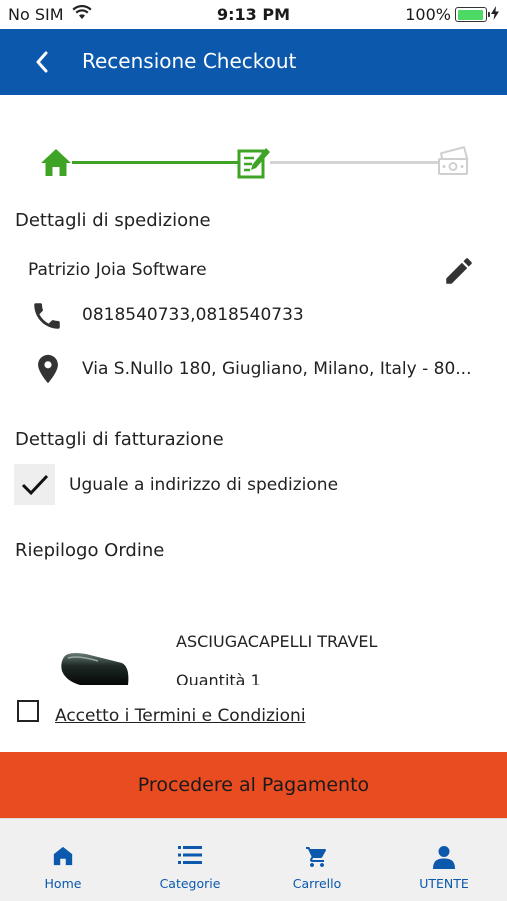  What do you see at coordinates (156, 162) in the screenshot?
I see `step-progress-done` at bounding box center [156, 162].